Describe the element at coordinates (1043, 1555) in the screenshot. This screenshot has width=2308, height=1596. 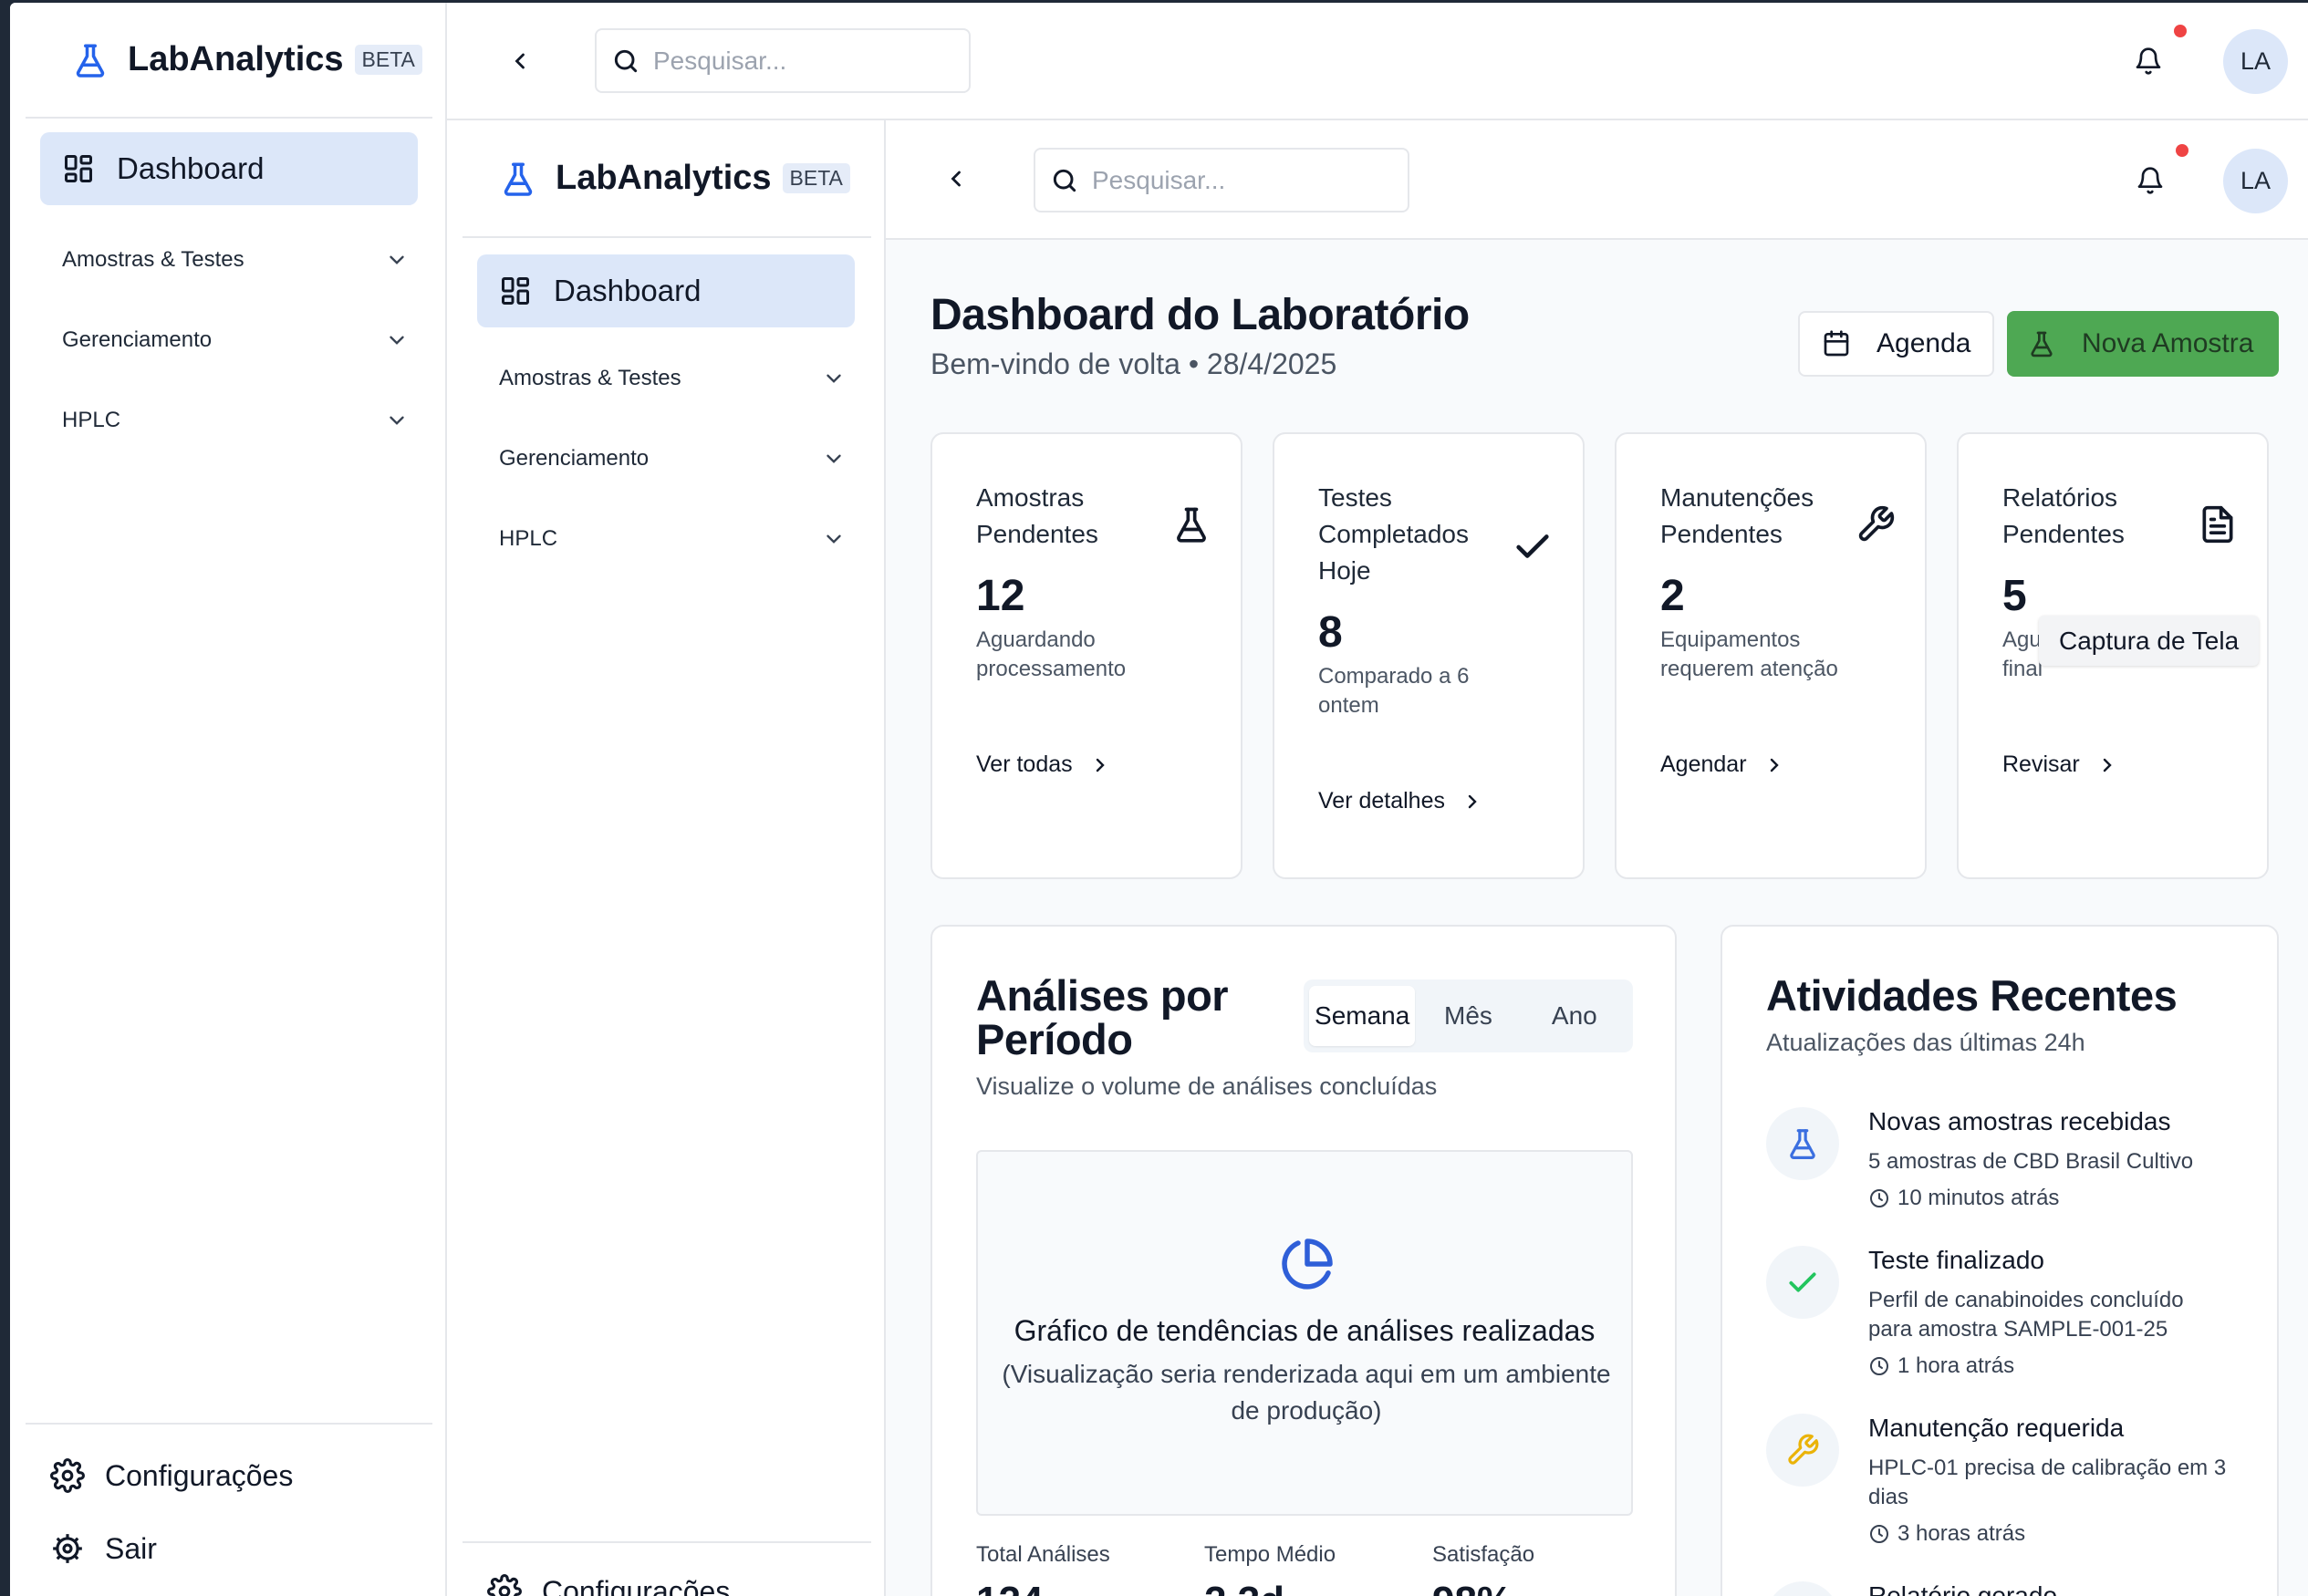
I see `metric-label: Total Análises` at that location.